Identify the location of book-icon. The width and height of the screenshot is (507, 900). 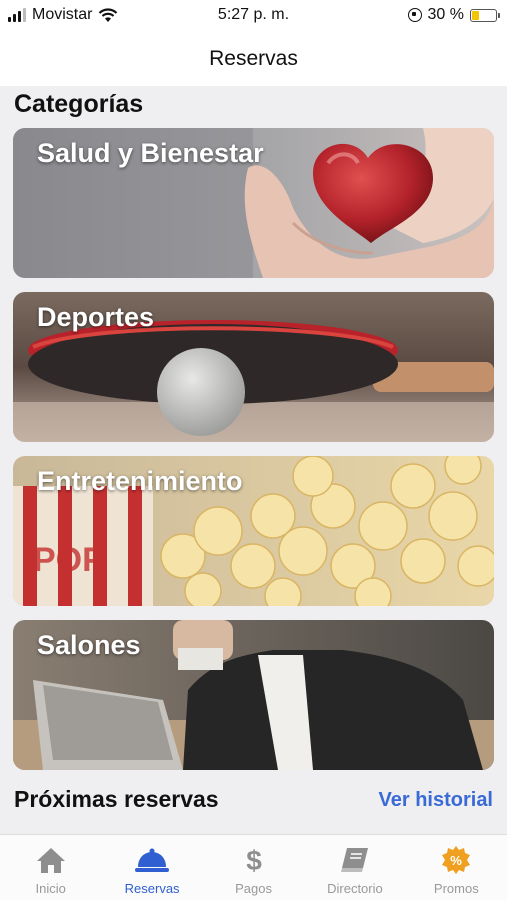
(355, 860).